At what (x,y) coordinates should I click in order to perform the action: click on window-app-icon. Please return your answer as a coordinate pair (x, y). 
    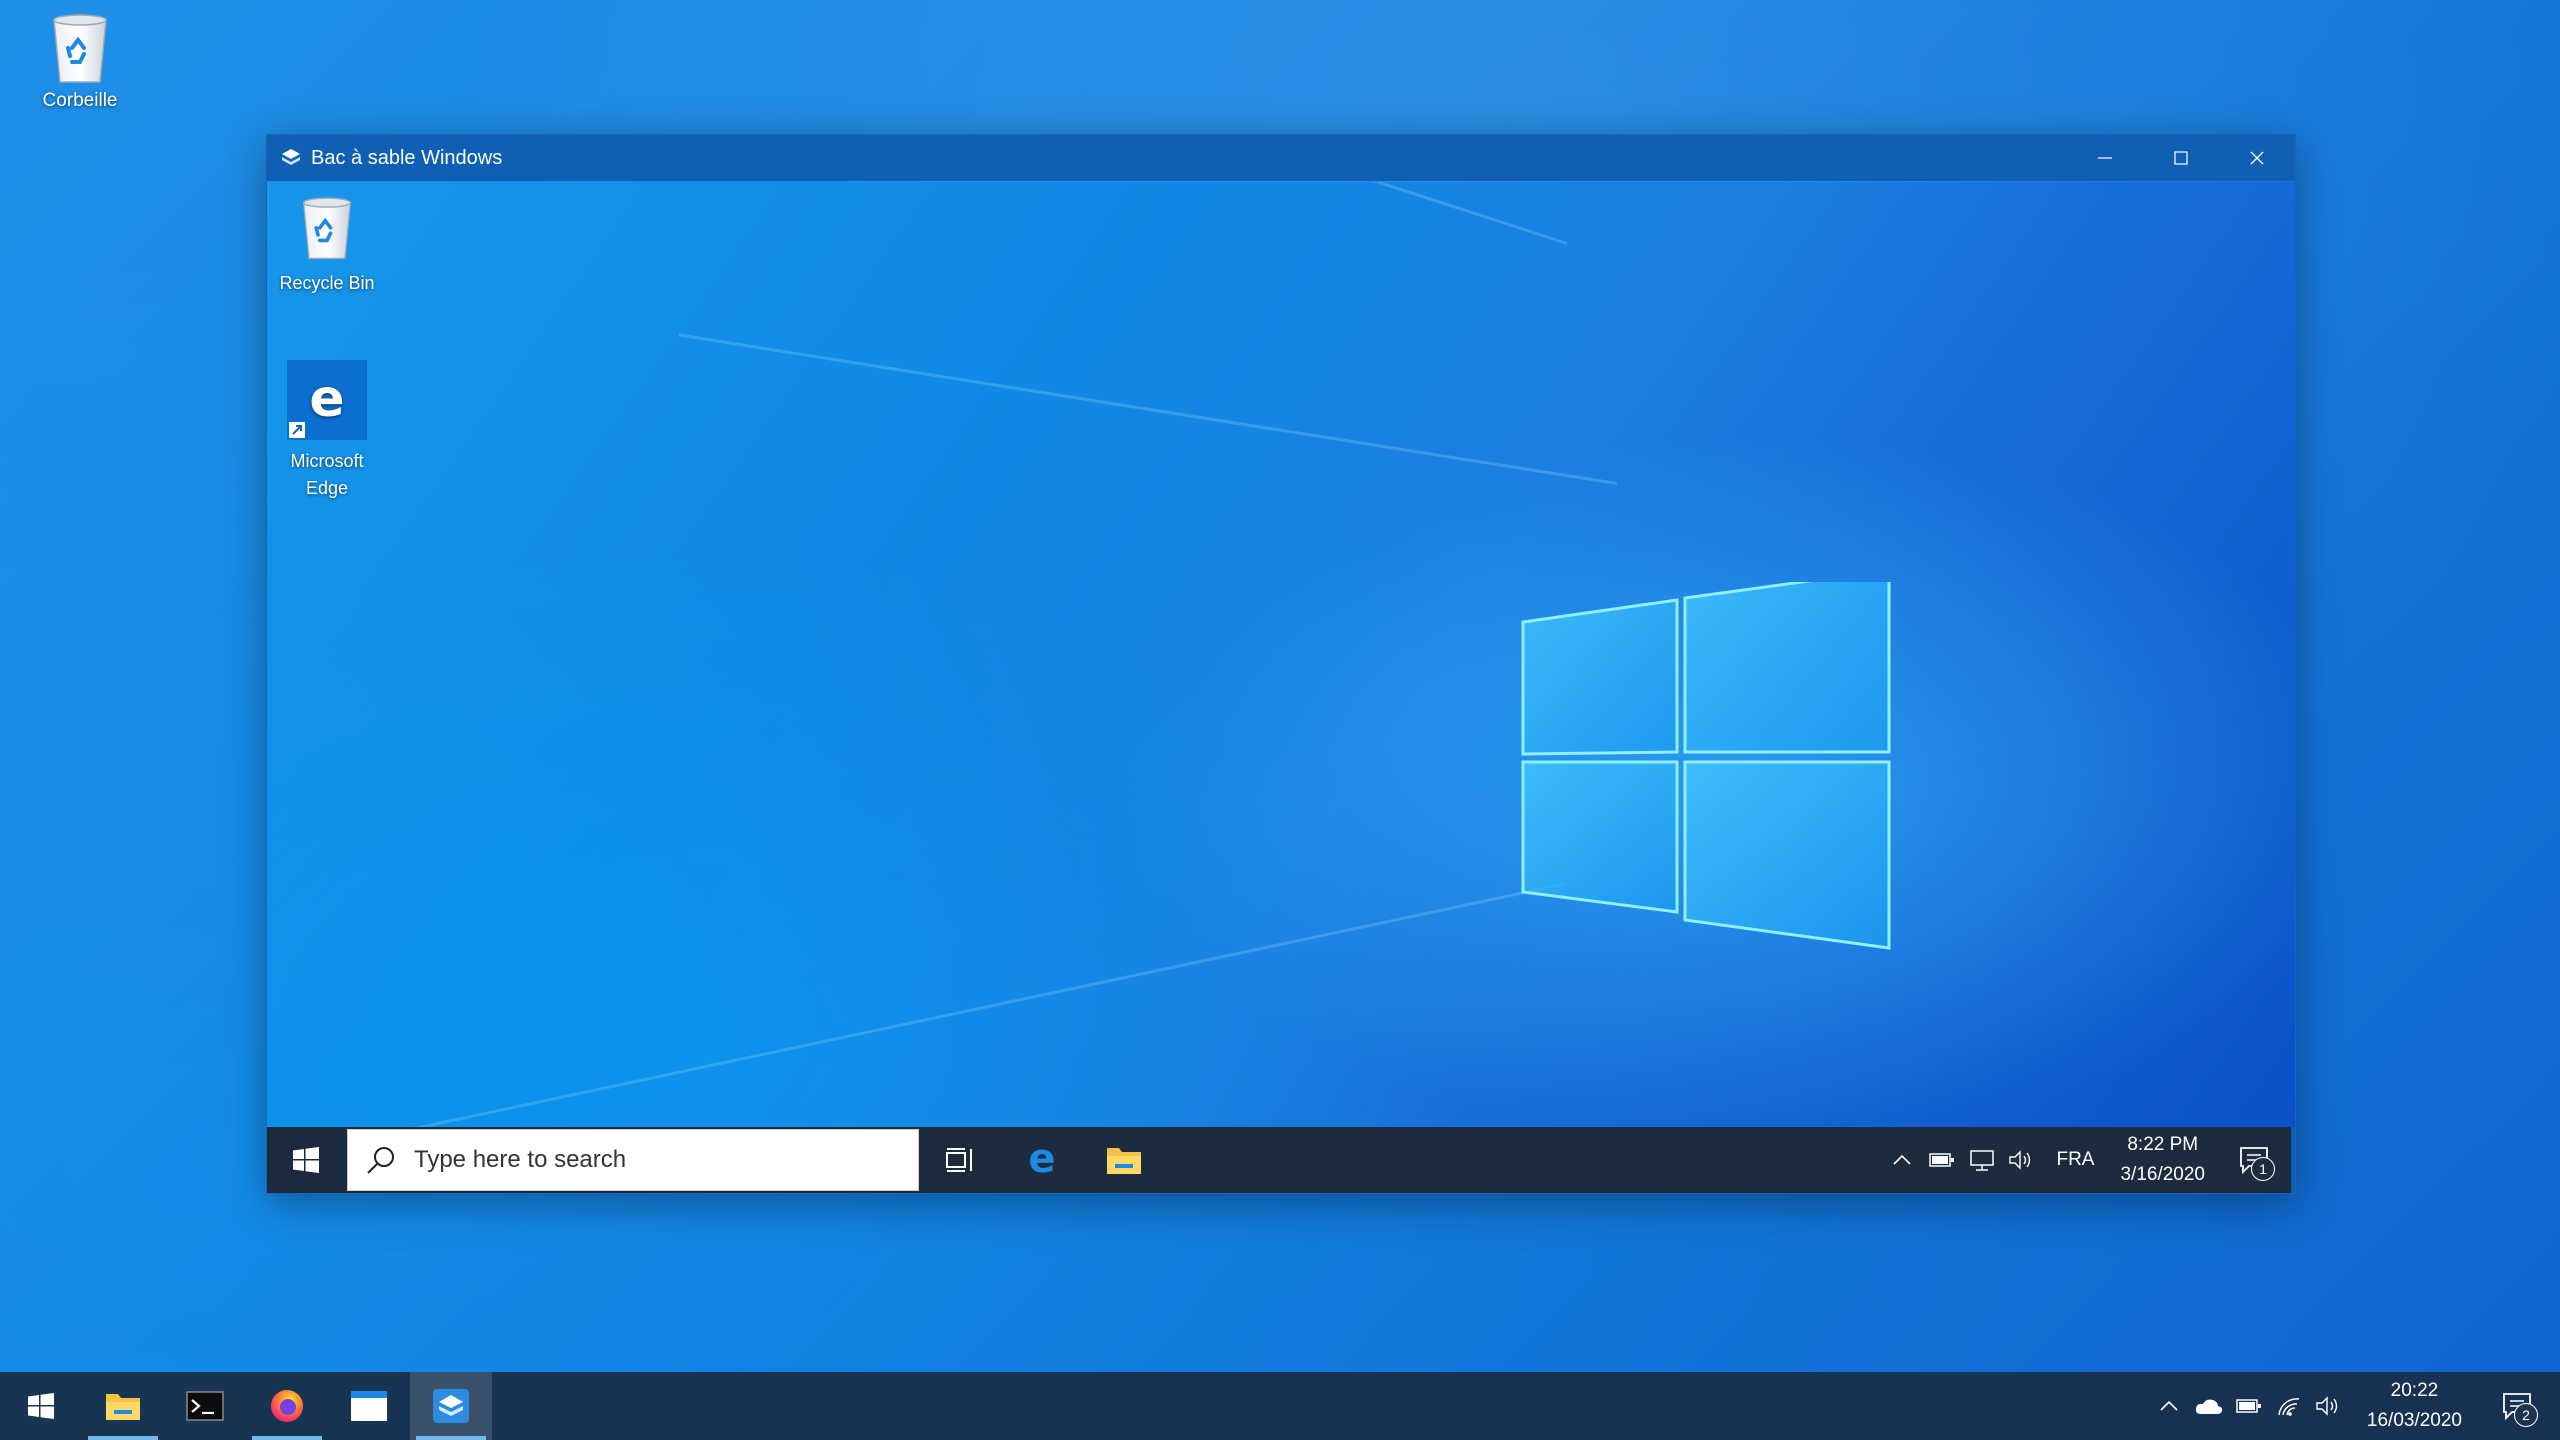
    Looking at the image, I should click on (369, 1406).